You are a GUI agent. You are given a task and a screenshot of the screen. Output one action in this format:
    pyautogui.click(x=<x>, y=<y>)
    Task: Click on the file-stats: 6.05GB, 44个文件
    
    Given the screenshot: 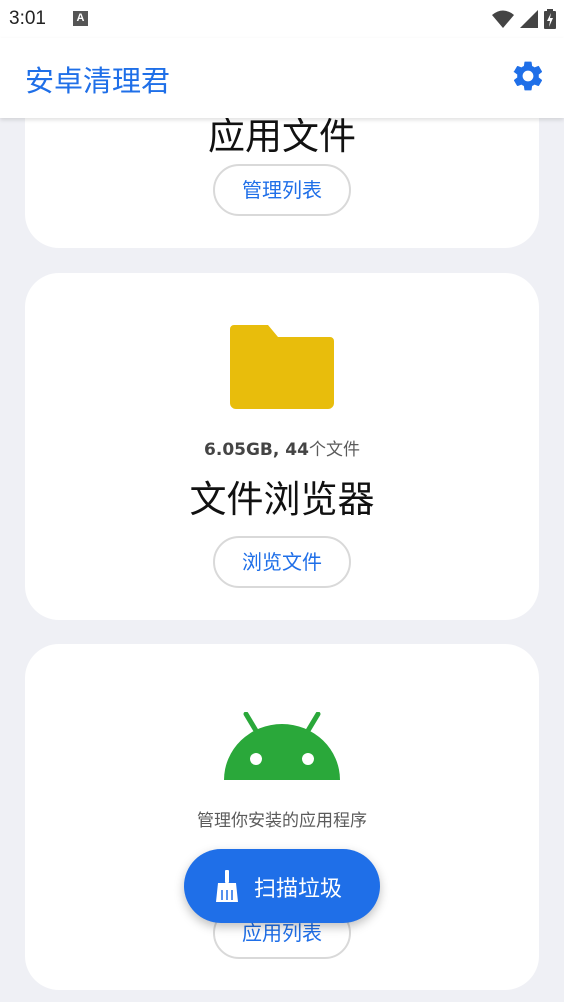 What is the action you would take?
    pyautogui.click(x=282, y=447)
    